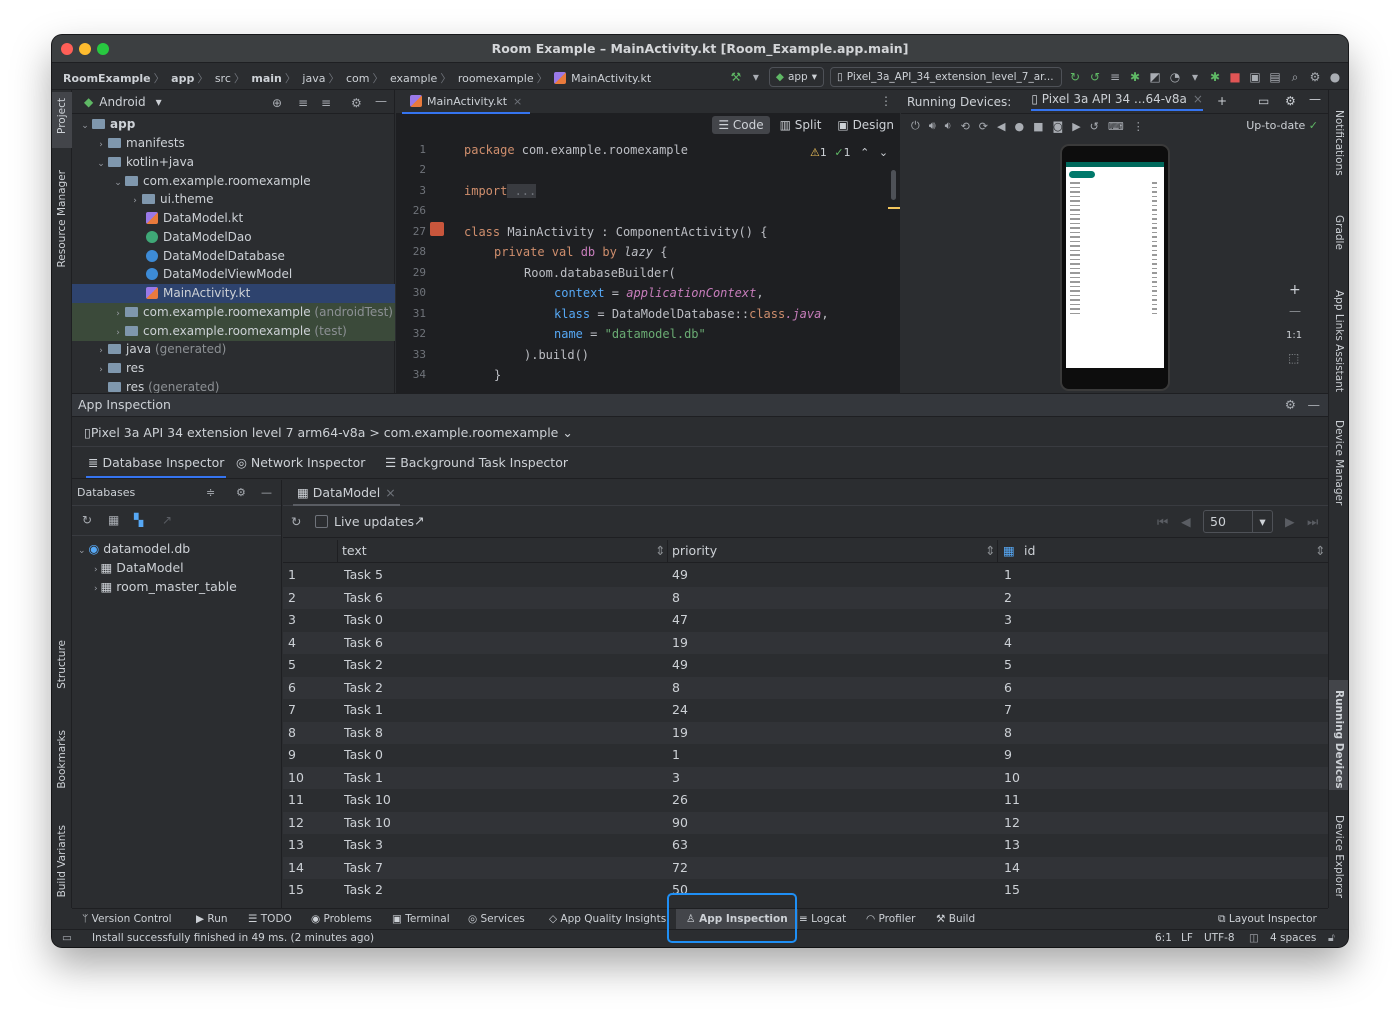 This screenshot has width=1400, height=1016. Describe the element at coordinates (1186, 521) in the screenshot. I see `prev-page-icon: ◀` at that location.